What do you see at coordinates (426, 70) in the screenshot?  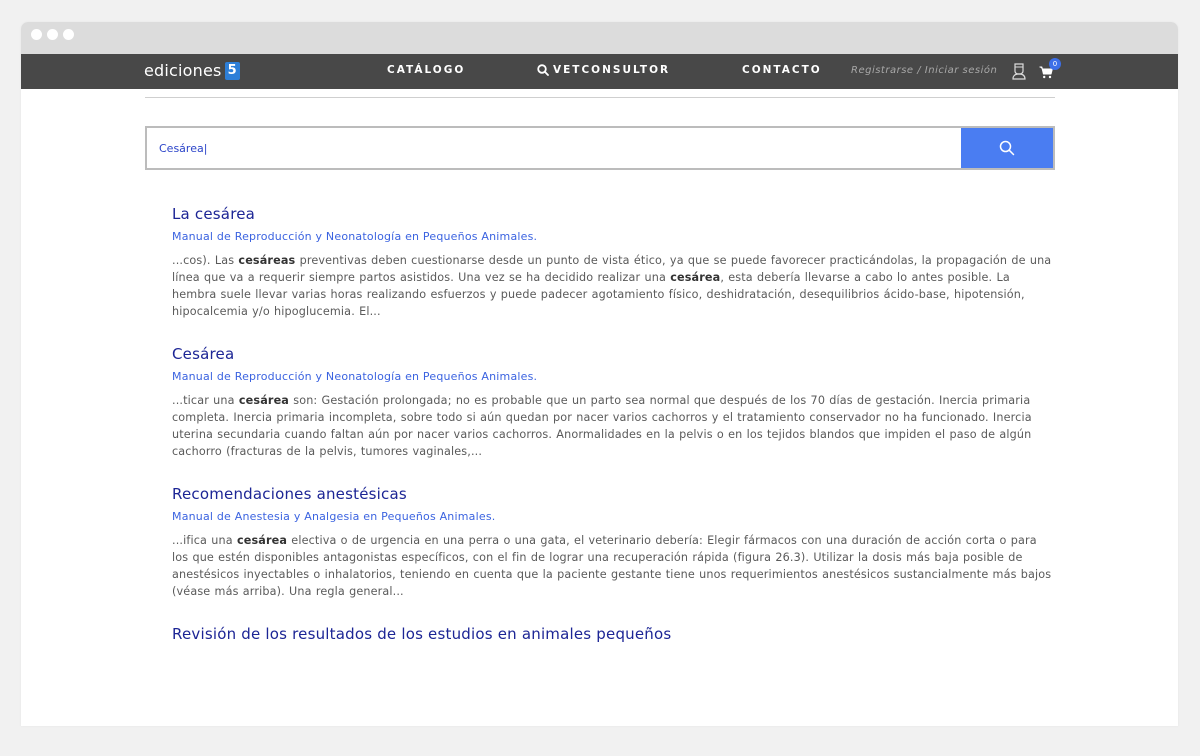 I see `nav-catalogo: CATÁLOGO` at bounding box center [426, 70].